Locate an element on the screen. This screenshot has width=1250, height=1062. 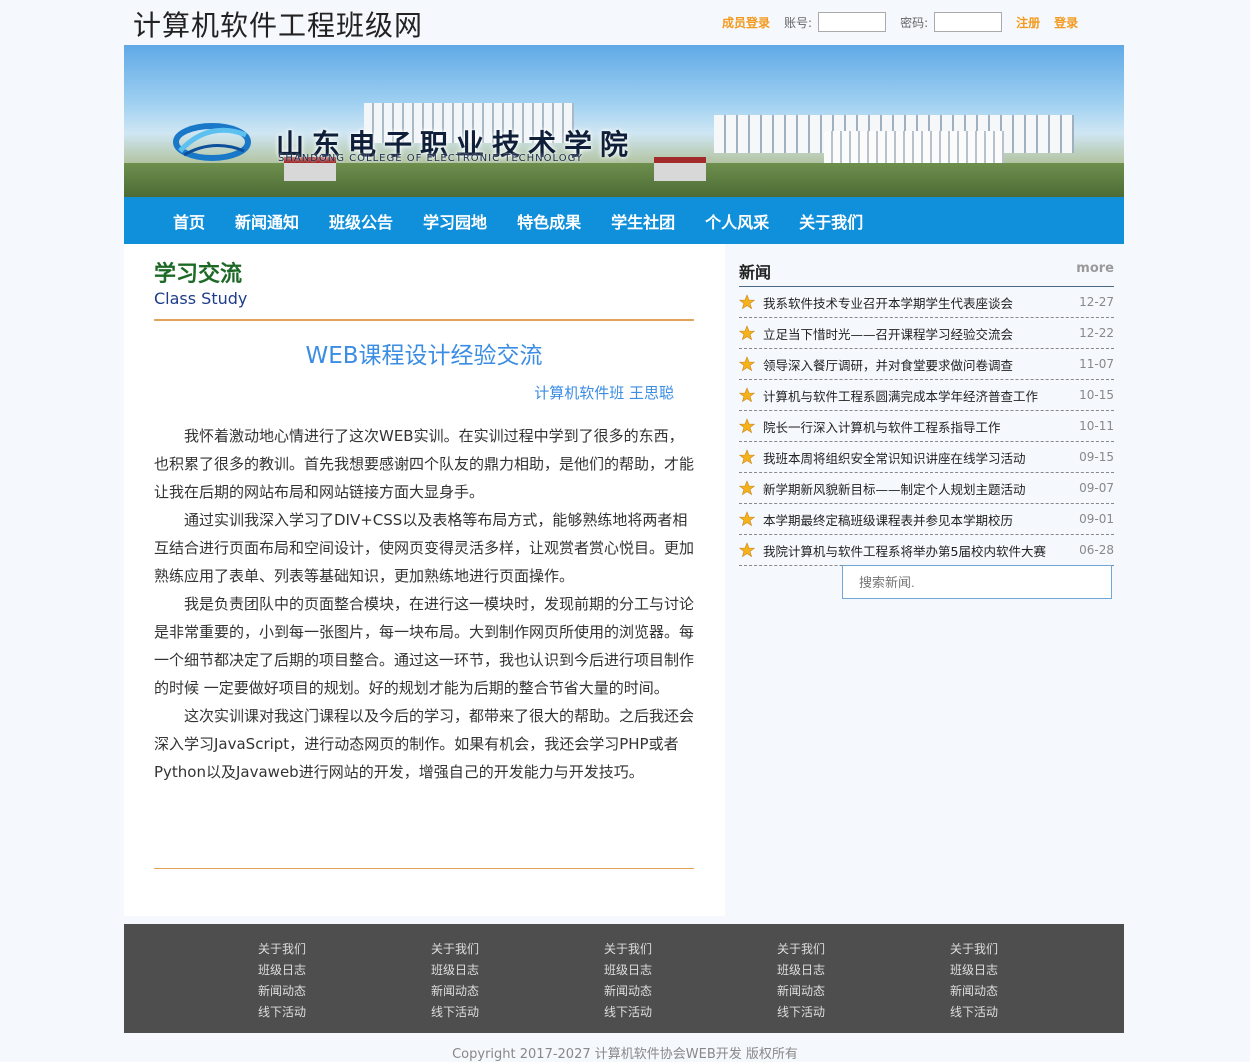
password-label: 密码: is located at coordinates (914, 22).